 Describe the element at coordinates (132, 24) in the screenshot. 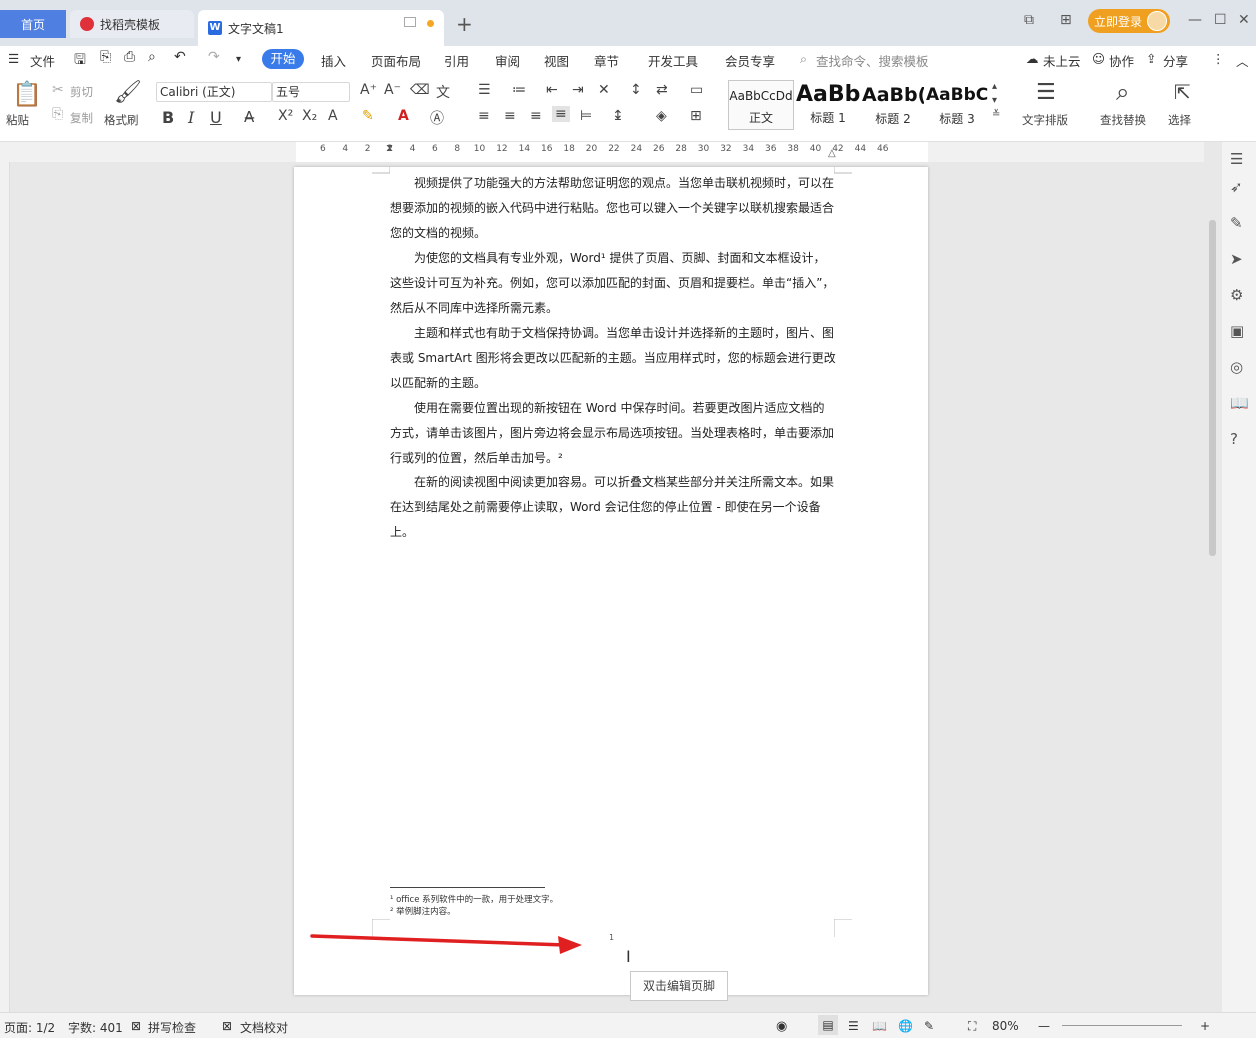

I see `tab-templates: 找稻壳模板` at that location.